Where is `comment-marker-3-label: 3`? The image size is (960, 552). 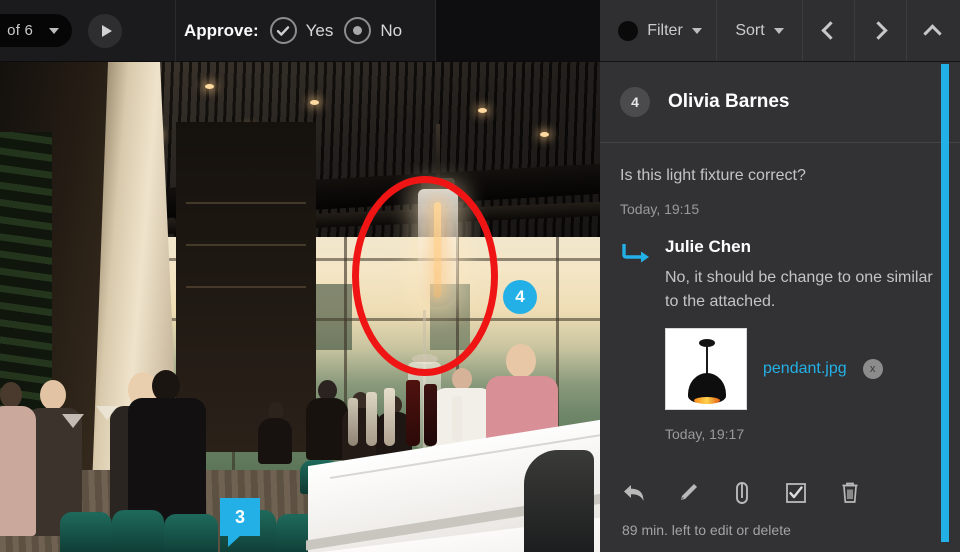 comment-marker-3-label: 3 is located at coordinates (239, 516).